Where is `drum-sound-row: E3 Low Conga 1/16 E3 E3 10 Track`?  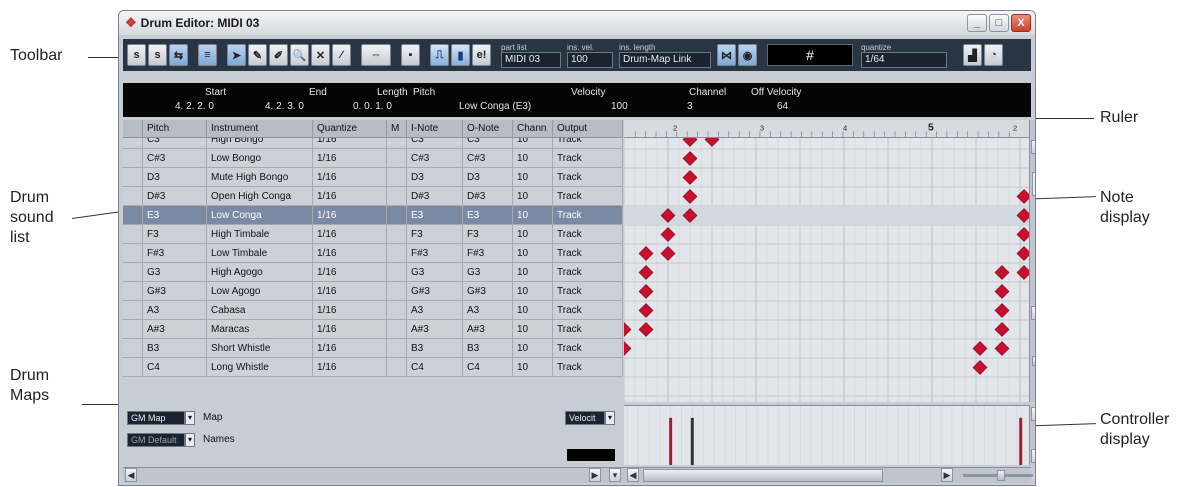
drum-sound-row: E3 Low Conga 1/16 E3 E3 10 Track is located at coordinates (373, 215).